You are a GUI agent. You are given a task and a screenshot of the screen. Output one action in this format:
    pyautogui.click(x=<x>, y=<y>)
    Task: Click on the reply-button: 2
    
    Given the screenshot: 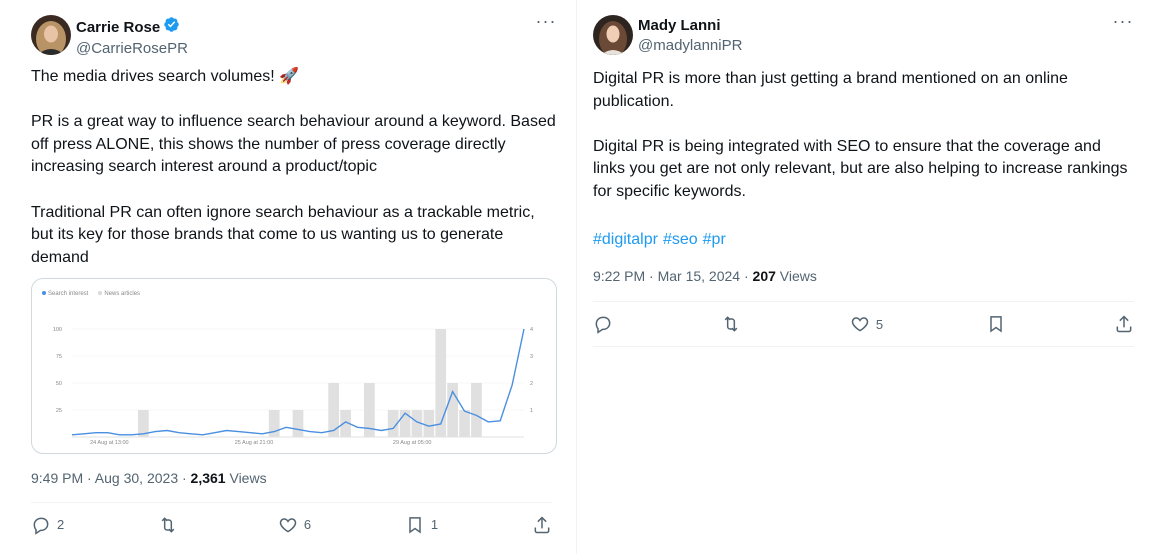 What is the action you would take?
    pyautogui.click(x=47, y=525)
    